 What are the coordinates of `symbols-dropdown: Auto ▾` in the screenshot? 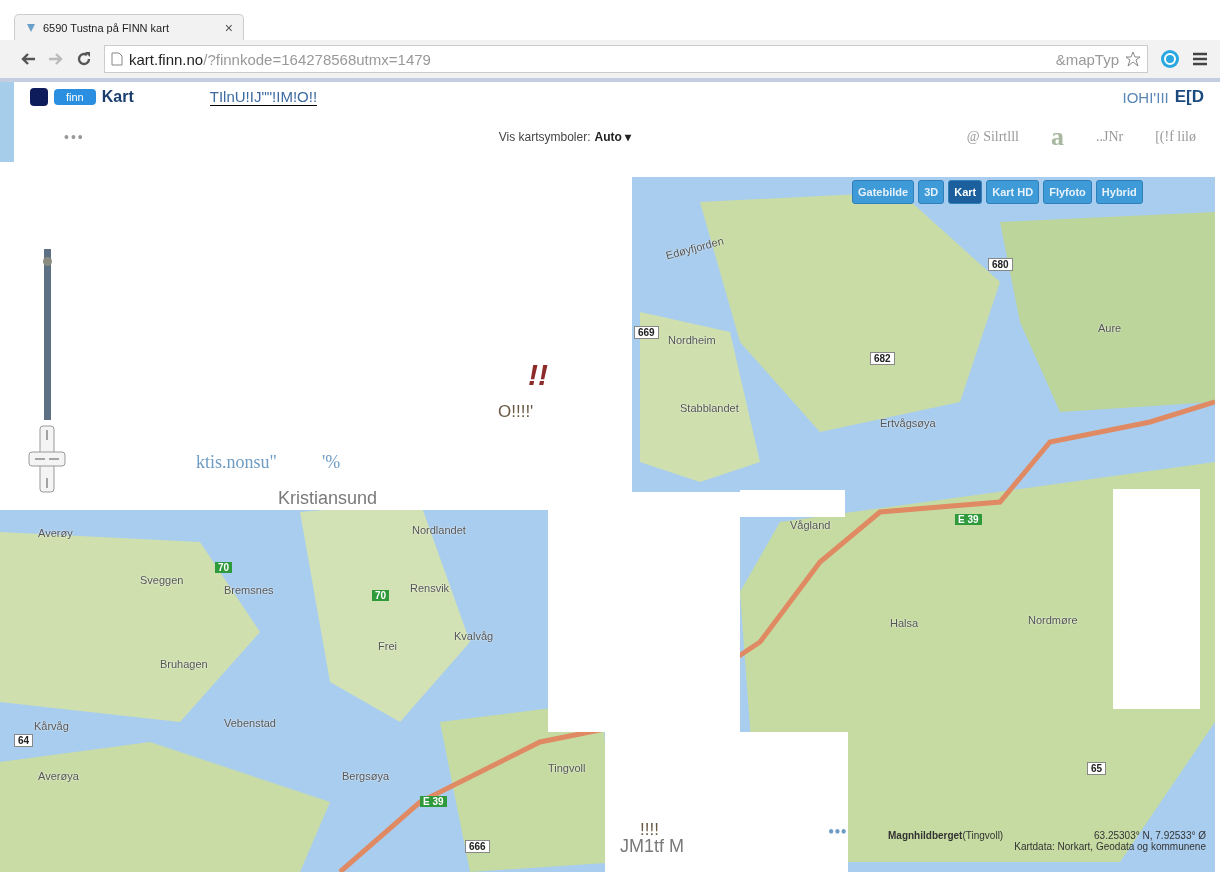 It's located at (613, 137).